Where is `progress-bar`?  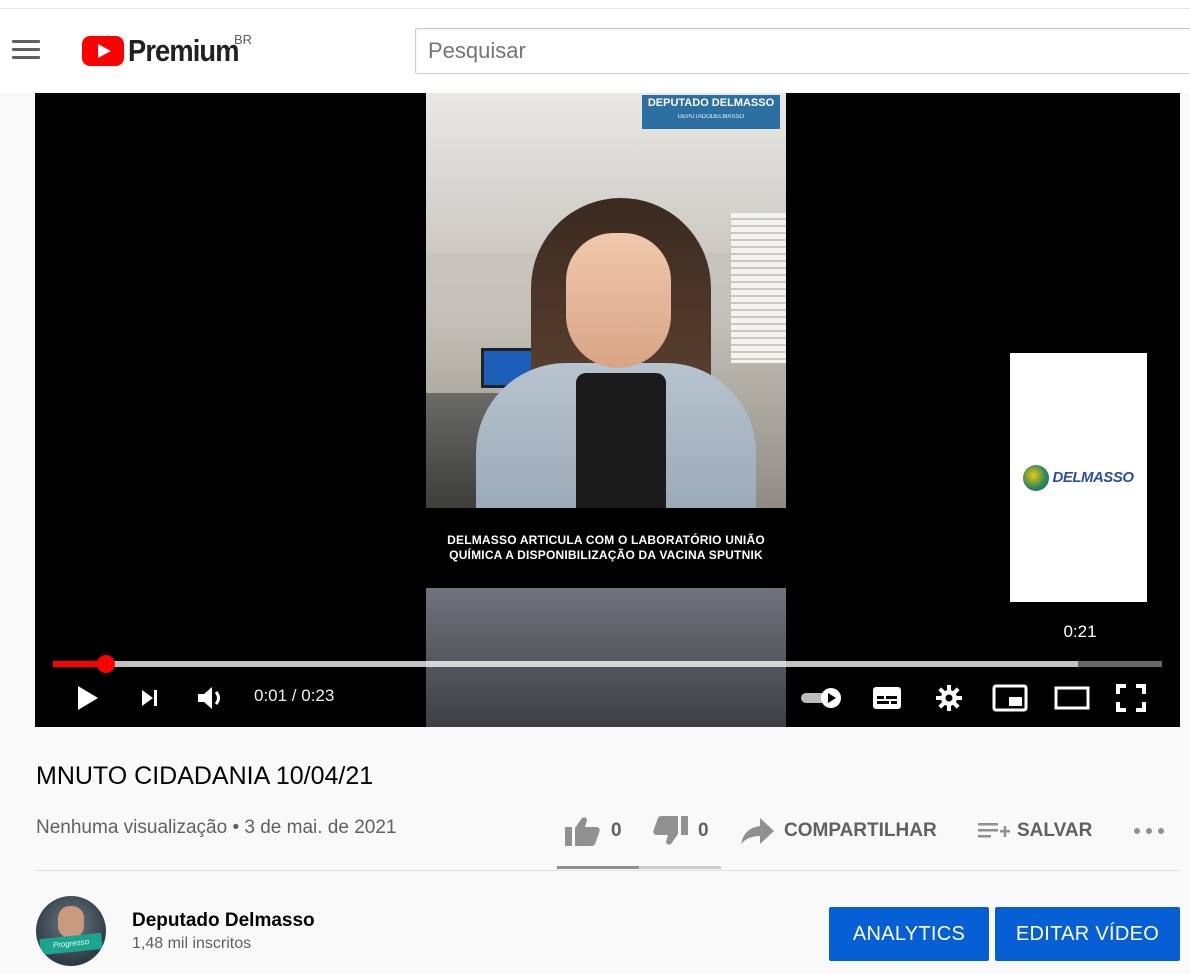 progress-bar is located at coordinates (607, 664).